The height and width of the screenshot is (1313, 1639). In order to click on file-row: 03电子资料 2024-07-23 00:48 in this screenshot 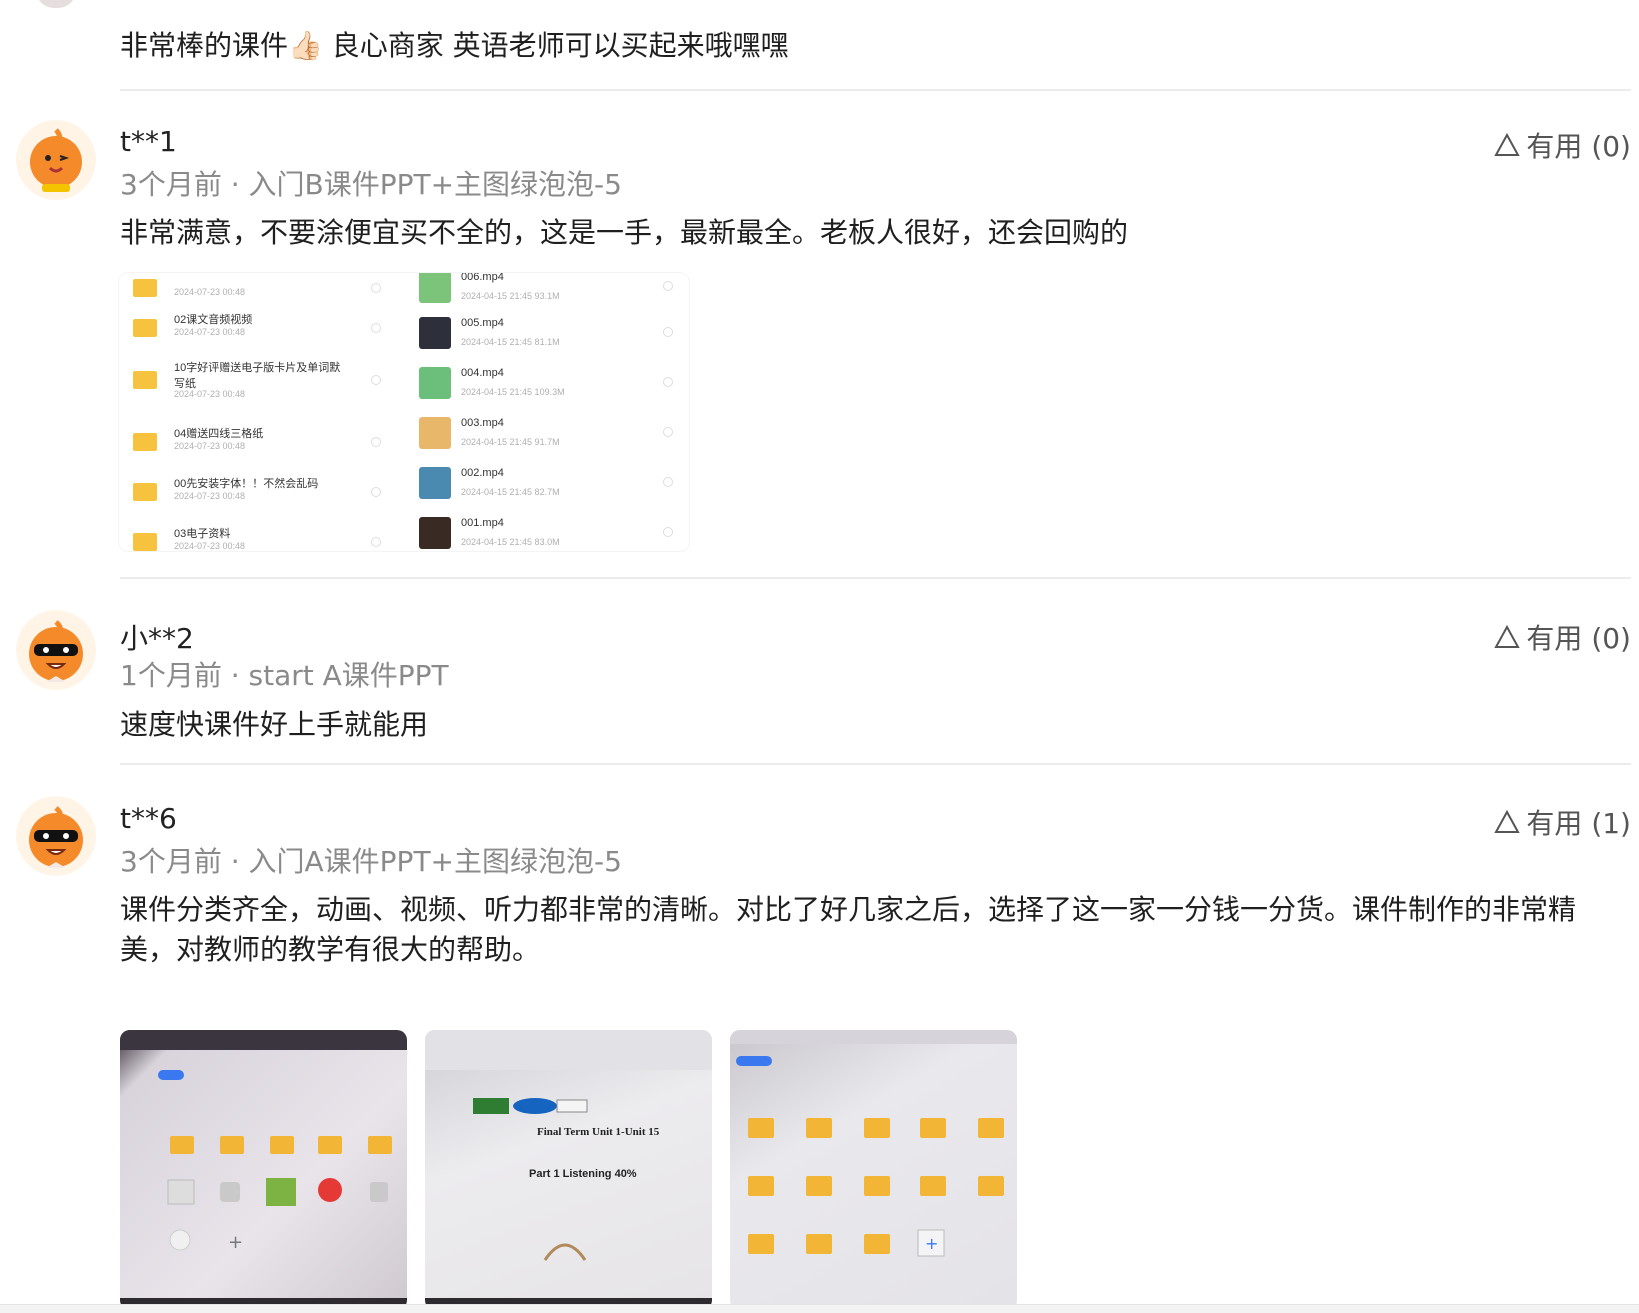, I will do `click(254, 536)`.